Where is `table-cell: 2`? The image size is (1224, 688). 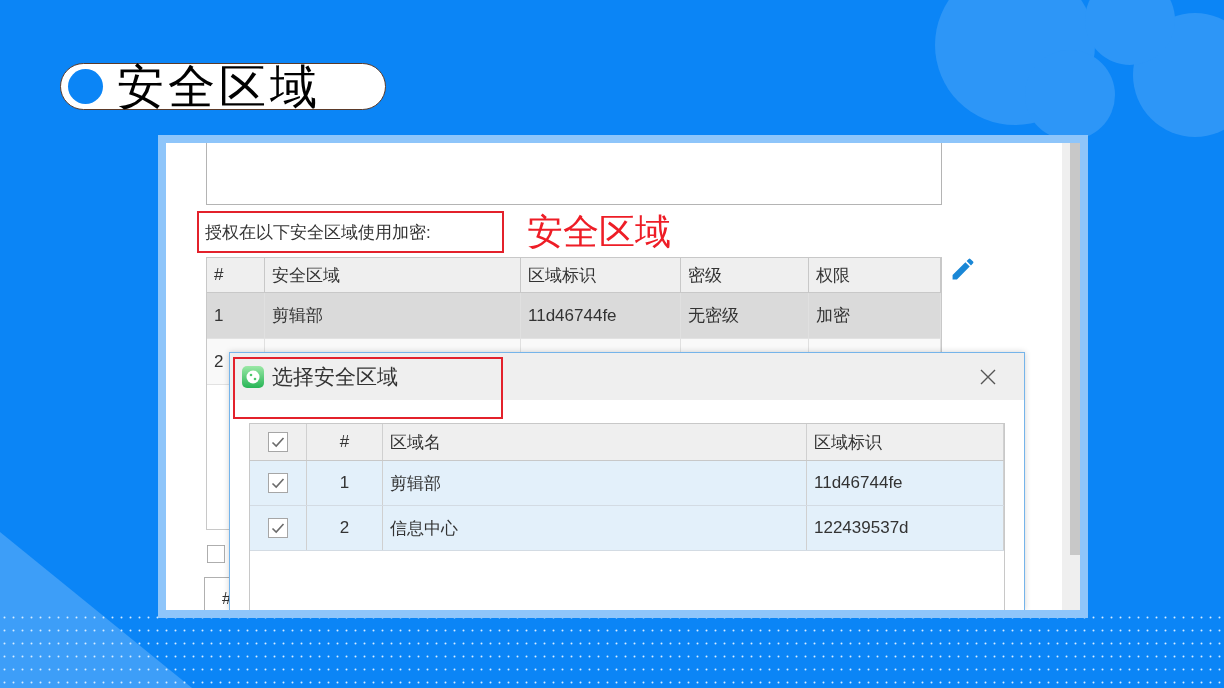
table-cell: 2 is located at coordinates (345, 528).